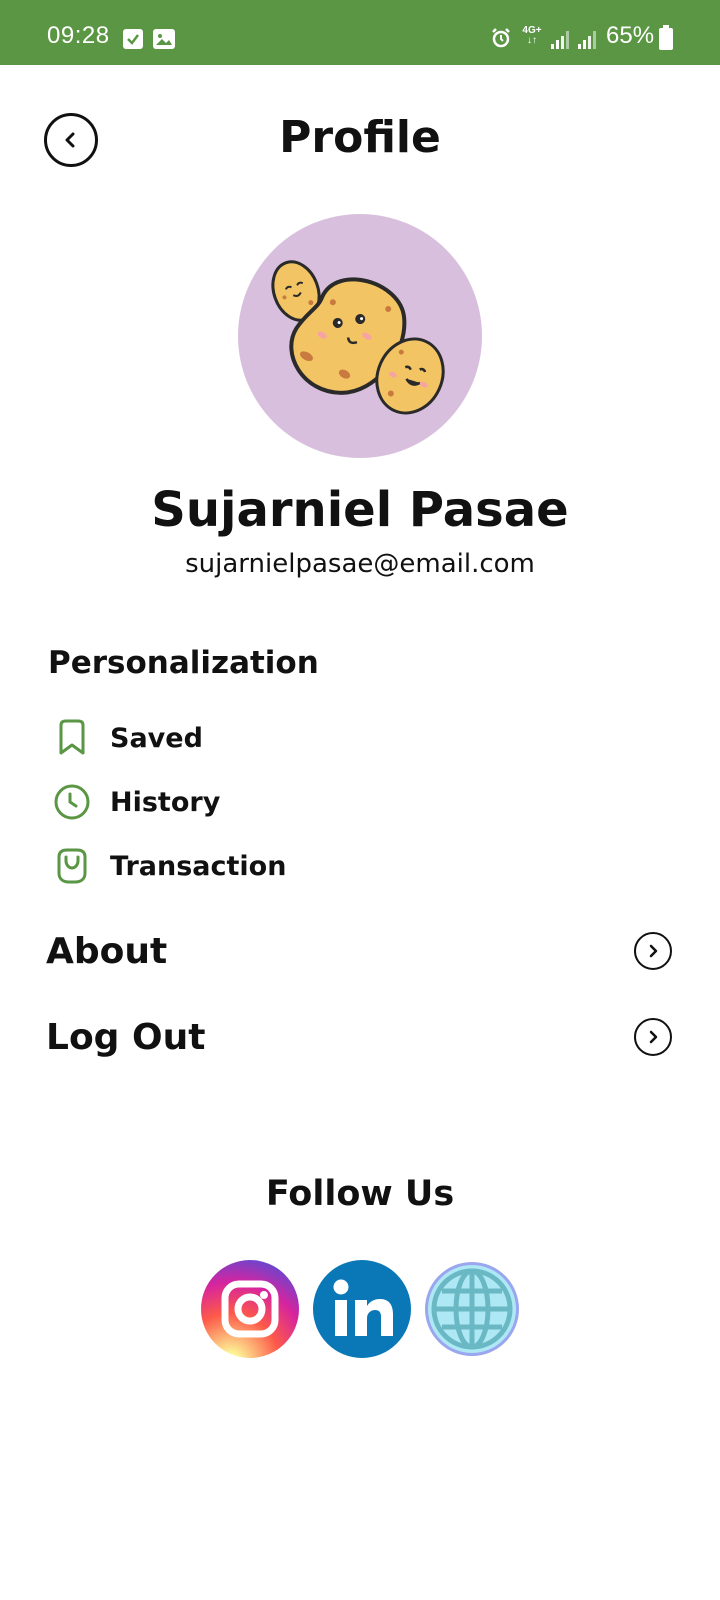  What do you see at coordinates (164, 39) in the screenshot?
I see `image-notification-icon` at bounding box center [164, 39].